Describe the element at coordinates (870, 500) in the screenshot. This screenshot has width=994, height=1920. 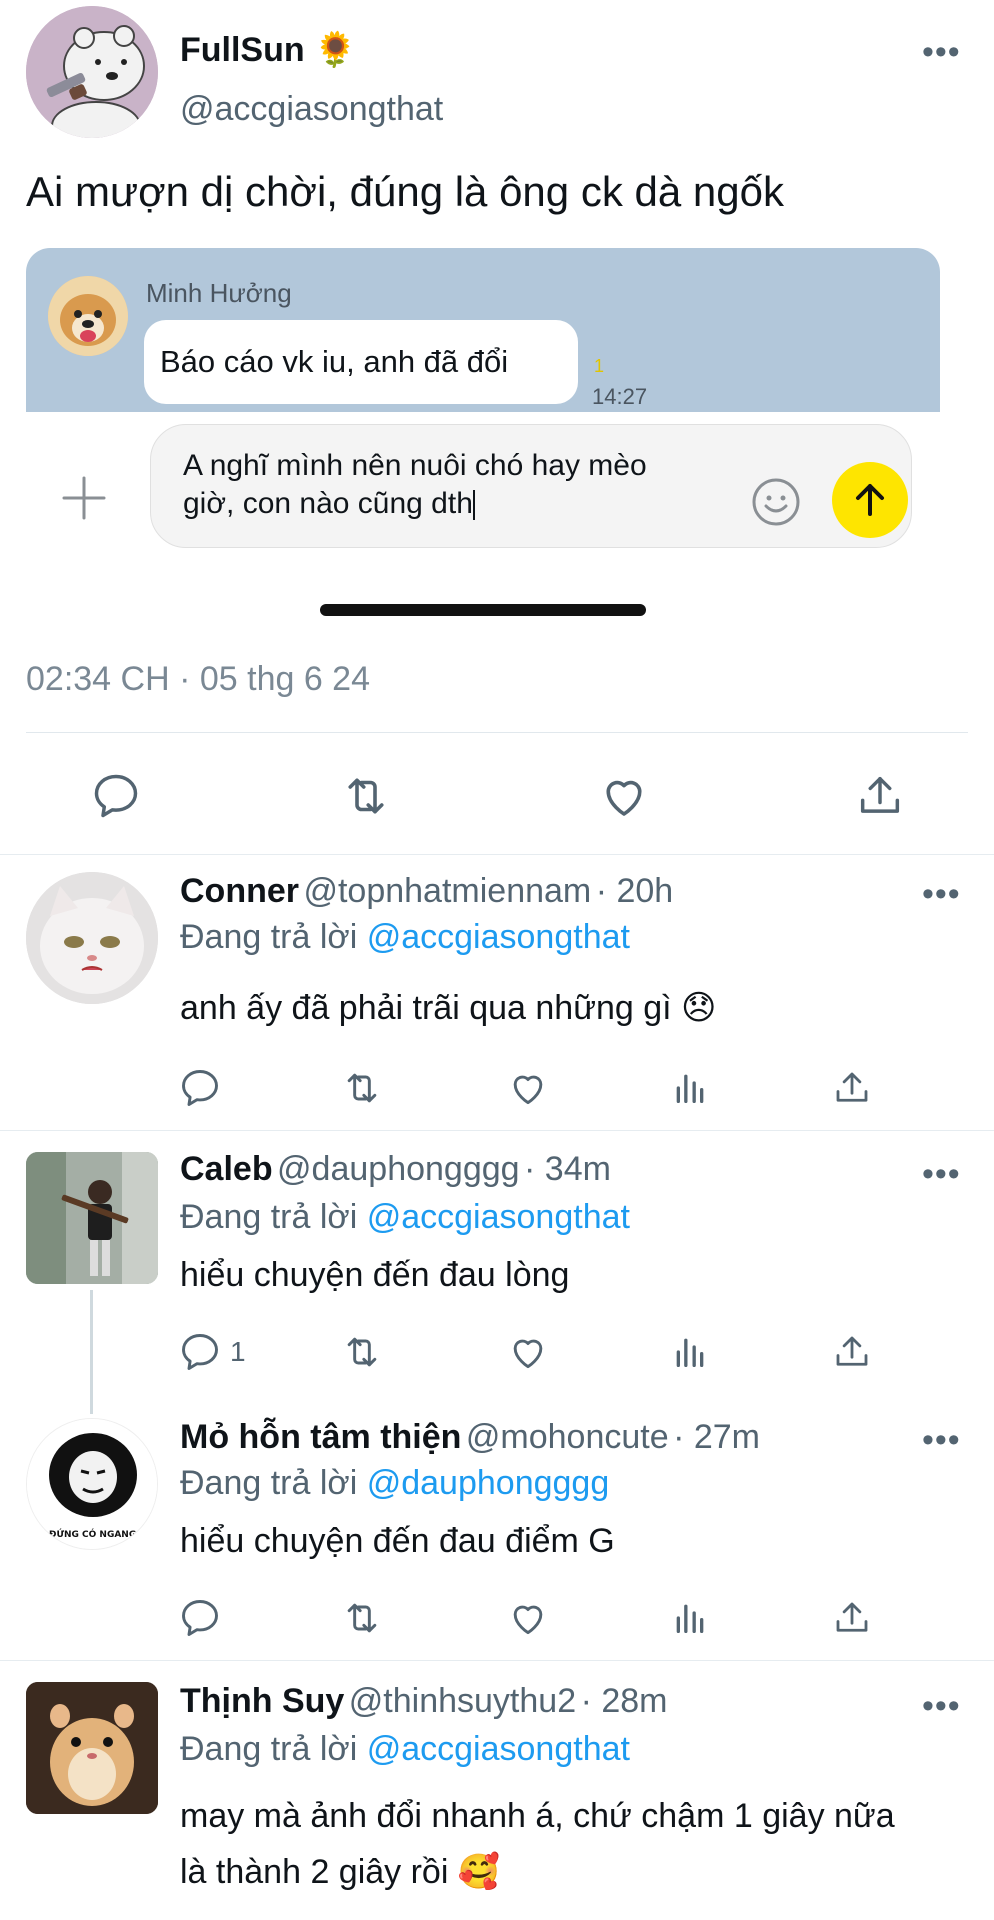
I see `send-arrow-button` at that location.